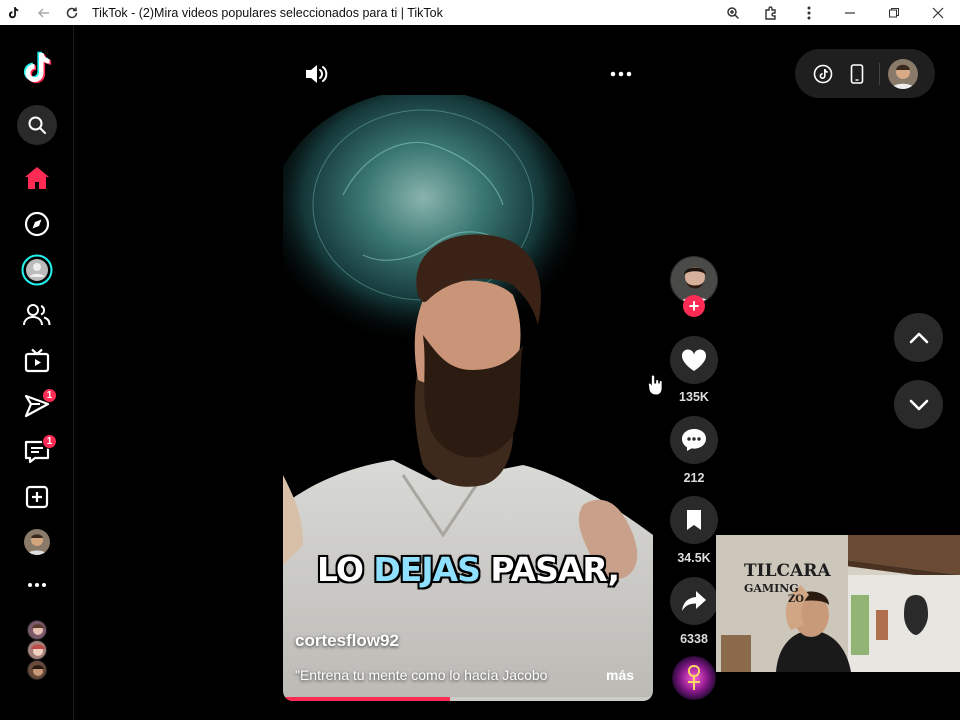 The image size is (960, 720). I want to click on sidebar-item-live, so click(37, 270).